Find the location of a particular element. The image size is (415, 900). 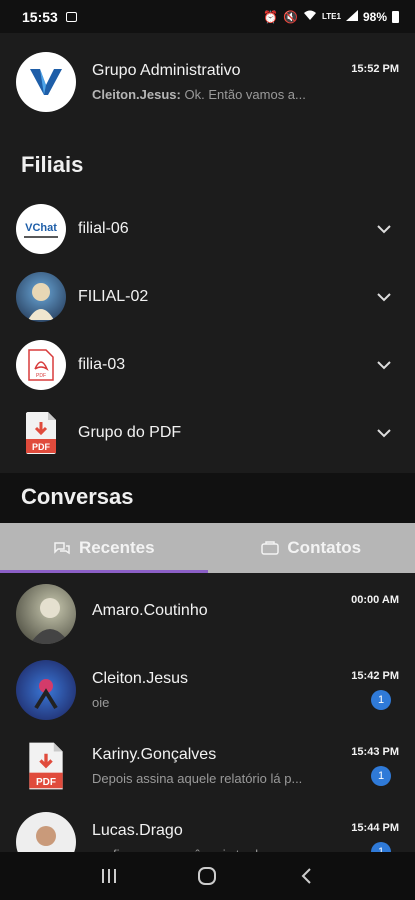

conversas-header: Conversas is located at coordinates (207, 498).